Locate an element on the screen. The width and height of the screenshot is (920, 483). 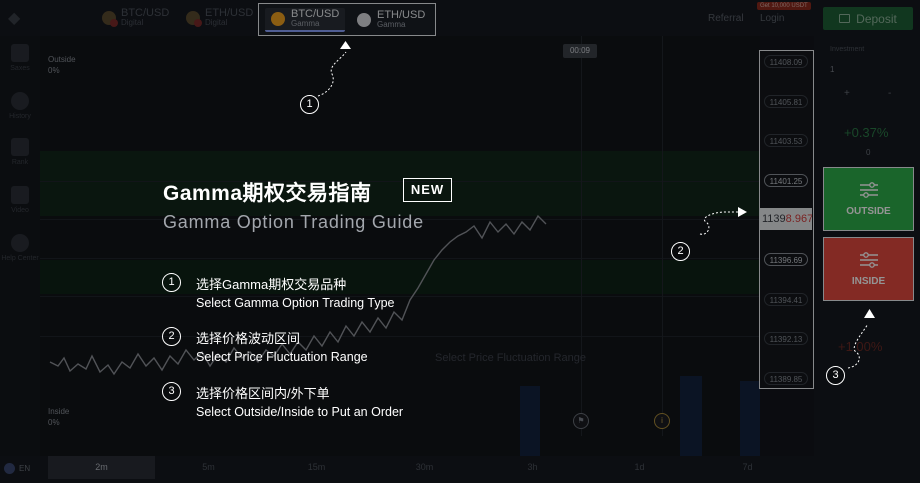
callout-1: 1 is located at coordinates (309, 104).